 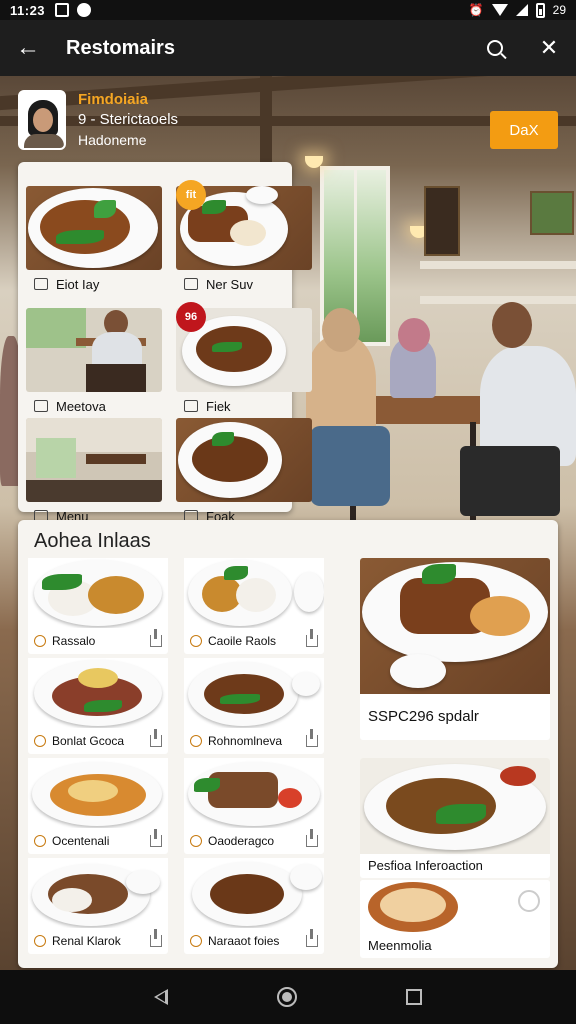 What do you see at coordinates (241, 841) in the screenshot?
I see `dish-name: Oaoderagco` at bounding box center [241, 841].